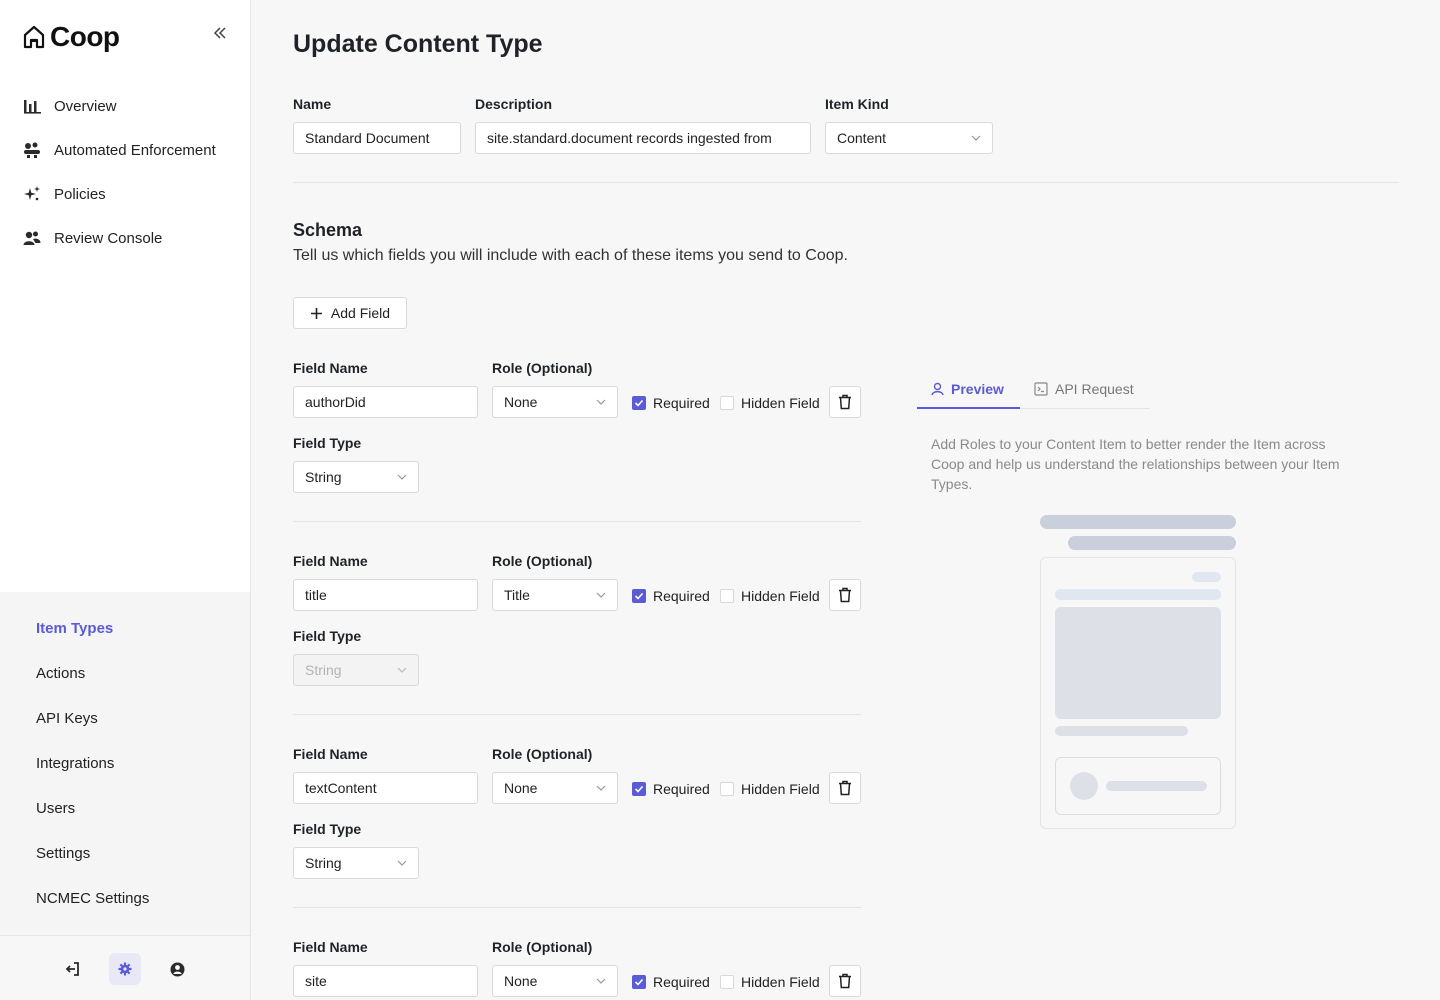 This screenshot has height=1000, width=1440. I want to click on skeleton-author-box, so click(1138, 786).